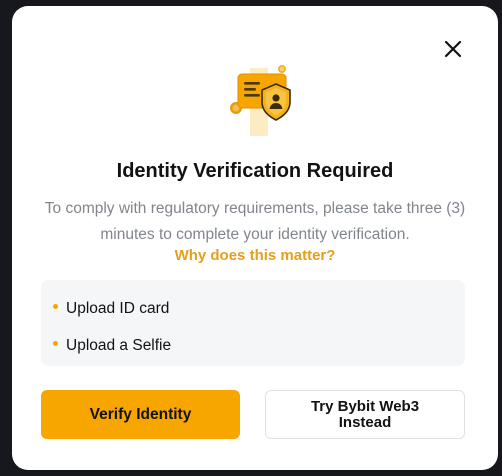 The width and height of the screenshot is (502, 476). I want to click on step-label: Upload a Selfie, so click(119, 345).